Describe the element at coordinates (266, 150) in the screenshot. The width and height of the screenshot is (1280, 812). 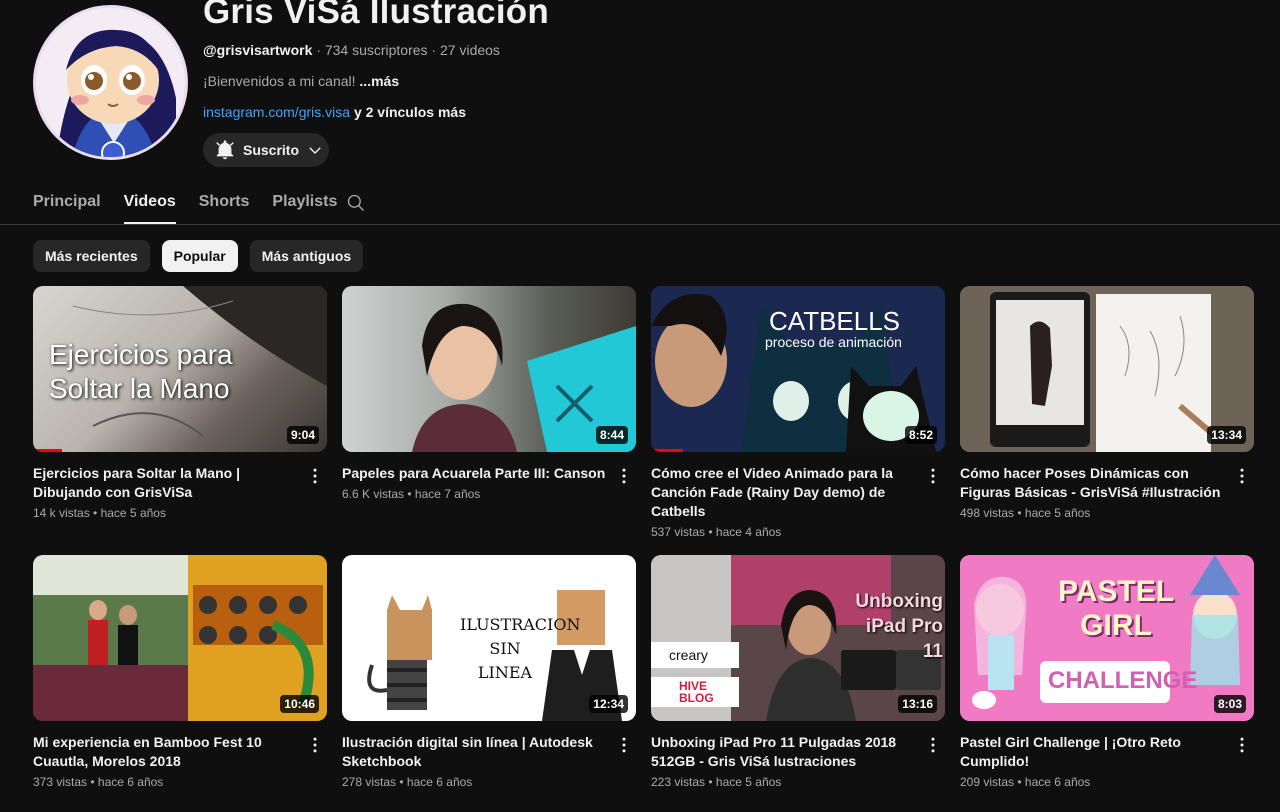
I see `subscribed-button: Suscrito` at that location.